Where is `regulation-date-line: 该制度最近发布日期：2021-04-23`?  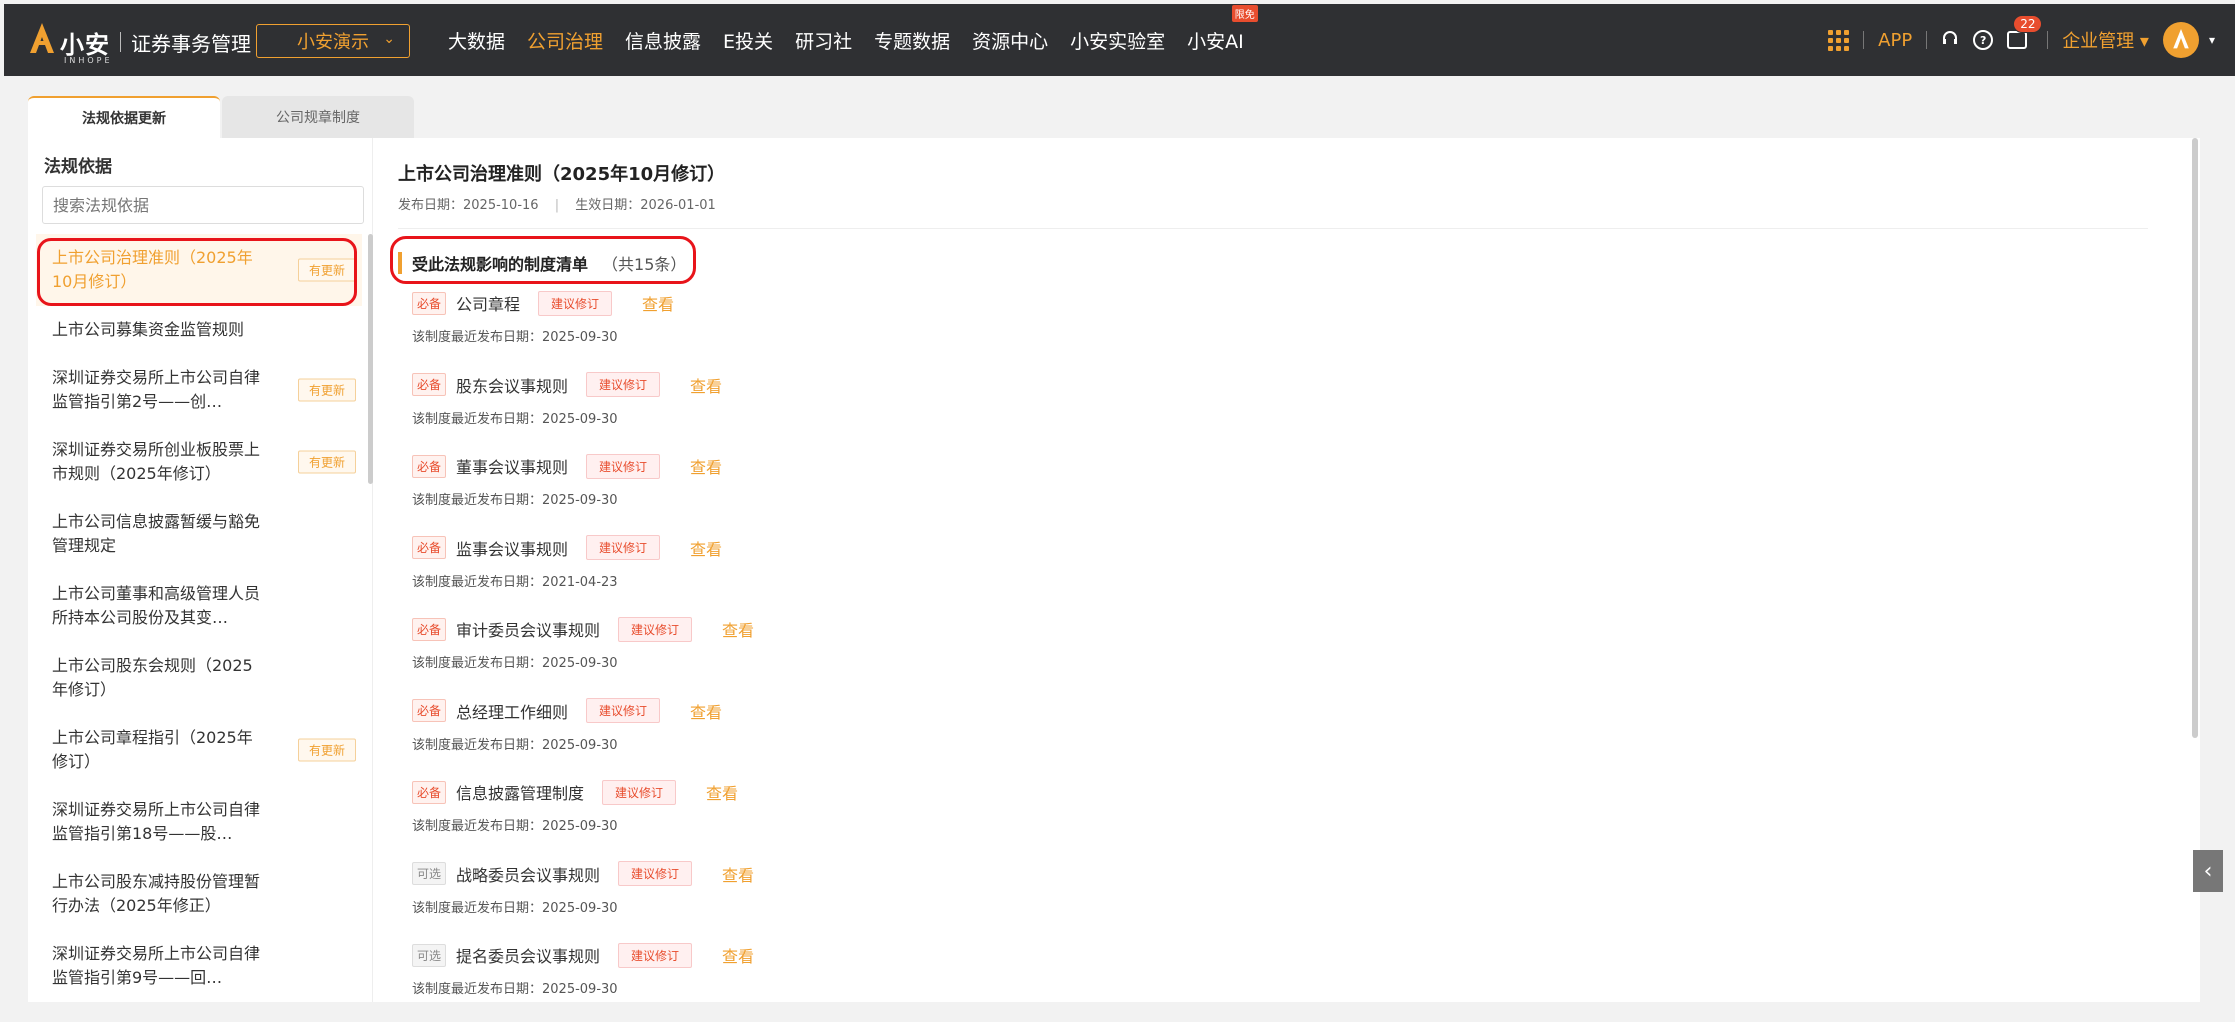
regulation-date-line: 该制度最近发布日期：2021-04-23 is located at coordinates (583, 580).